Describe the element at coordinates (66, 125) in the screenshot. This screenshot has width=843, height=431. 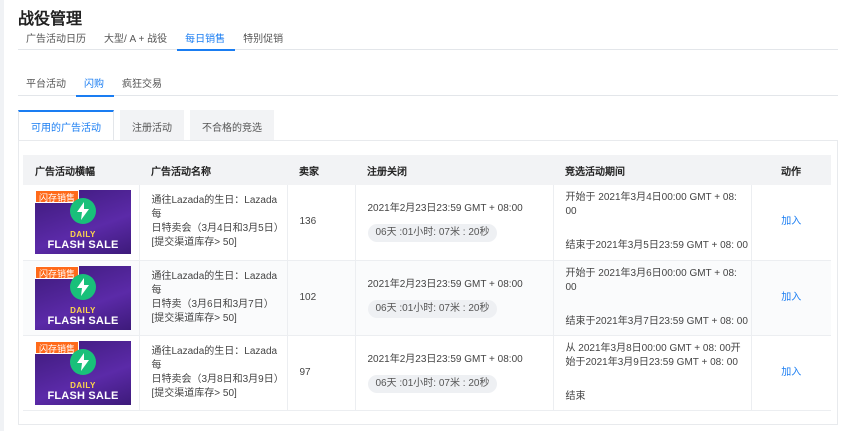
I see `tab-available-campaigns: 可用的广告活动` at that location.